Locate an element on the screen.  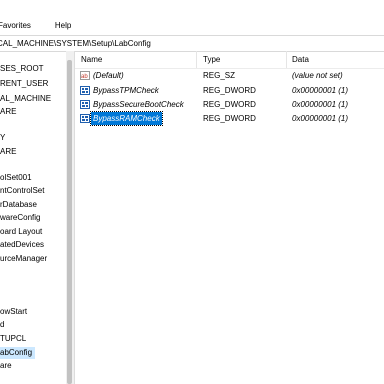
tree-item: rDatabase is located at coordinates (18, 205).